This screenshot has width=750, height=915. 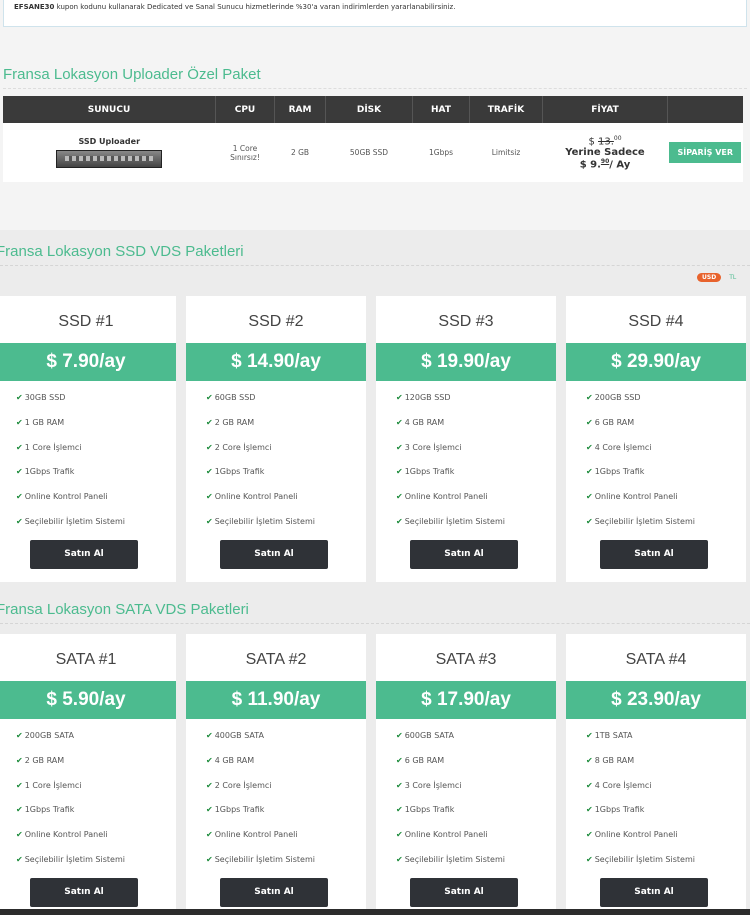 What do you see at coordinates (705, 109) in the screenshot?
I see `col-header-action` at bounding box center [705, 109].